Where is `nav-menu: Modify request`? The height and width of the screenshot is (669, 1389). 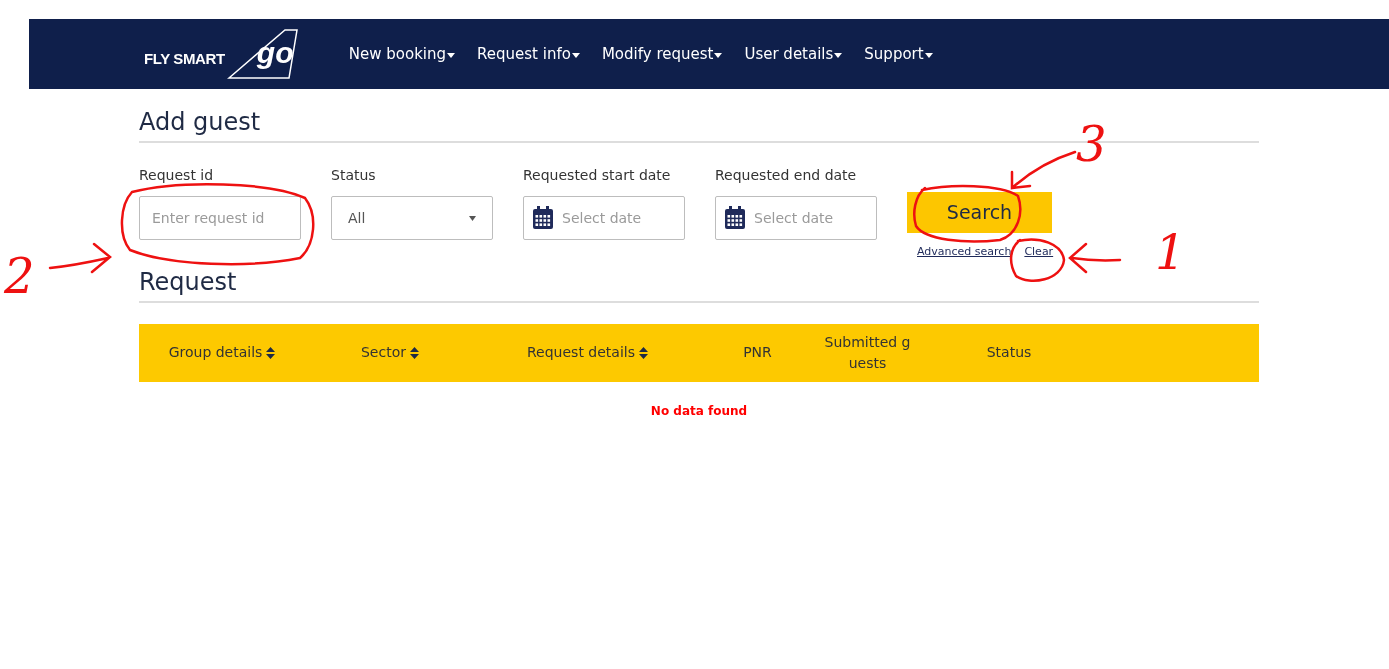
nav-menu: Modify request is located at coordinates (662, 54).